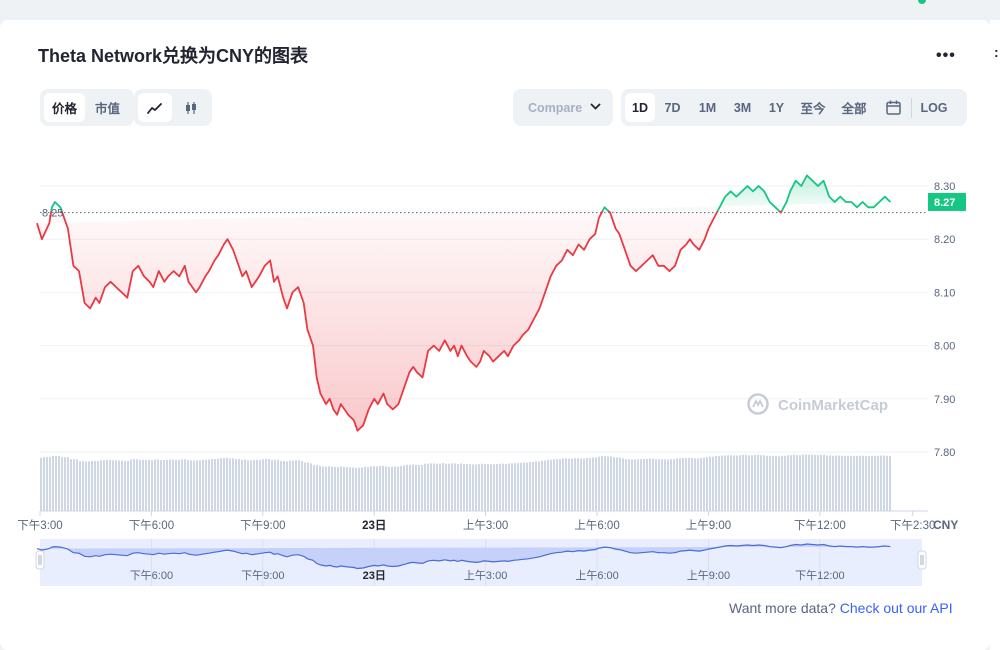  Describe the element at coordinates (40, 560) in the screenshot. I see `navigator-handle` at that location.